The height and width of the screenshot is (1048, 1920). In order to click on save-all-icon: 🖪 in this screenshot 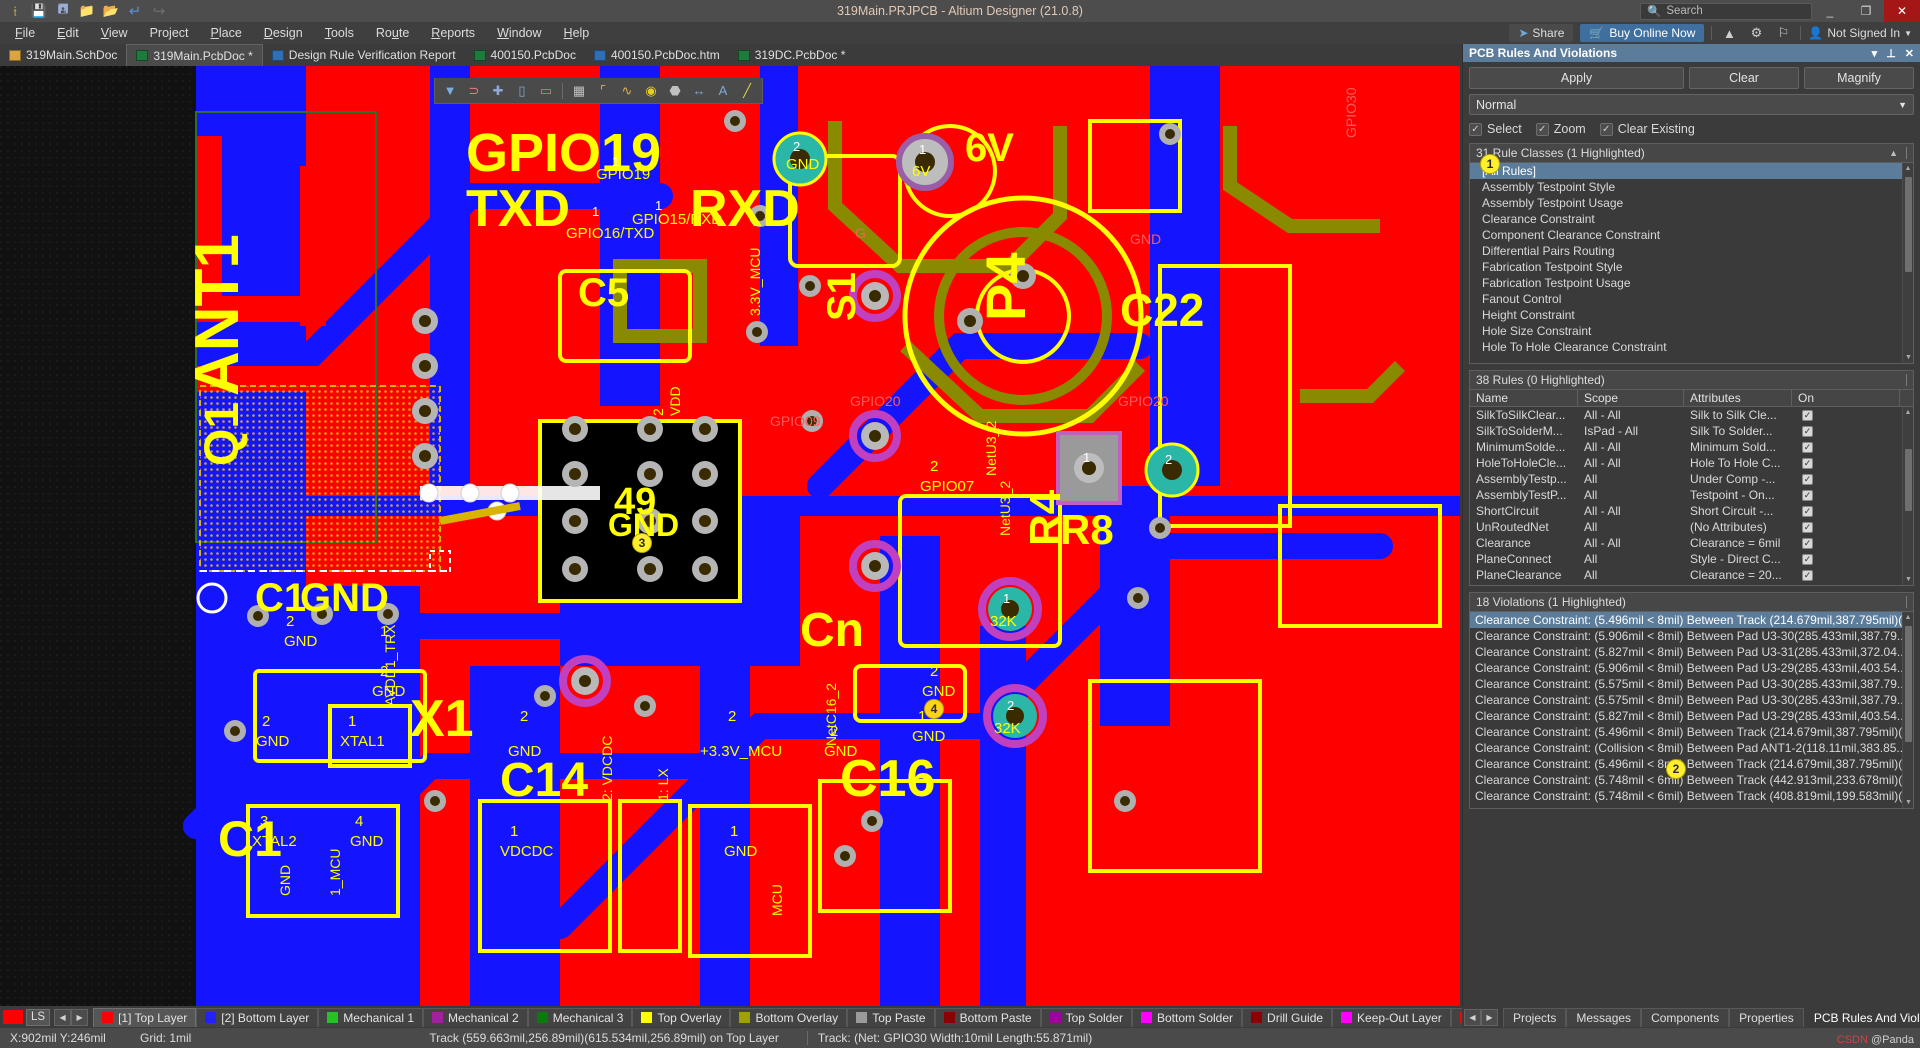, I will do `click(63, 10)`.